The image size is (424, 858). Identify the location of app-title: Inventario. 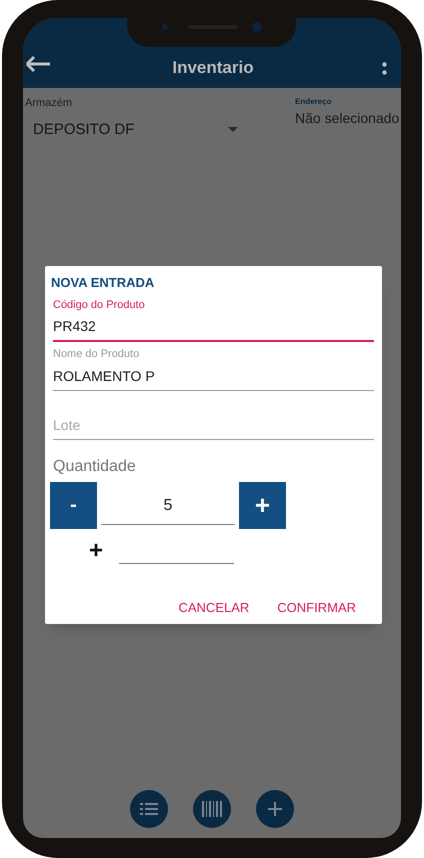
(213, 68).